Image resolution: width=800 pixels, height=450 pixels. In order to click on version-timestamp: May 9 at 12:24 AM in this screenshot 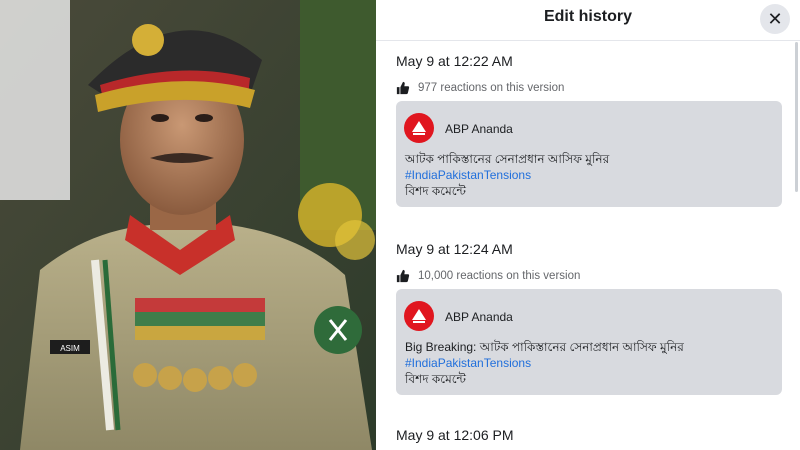, I will do `click(454, 249)`.